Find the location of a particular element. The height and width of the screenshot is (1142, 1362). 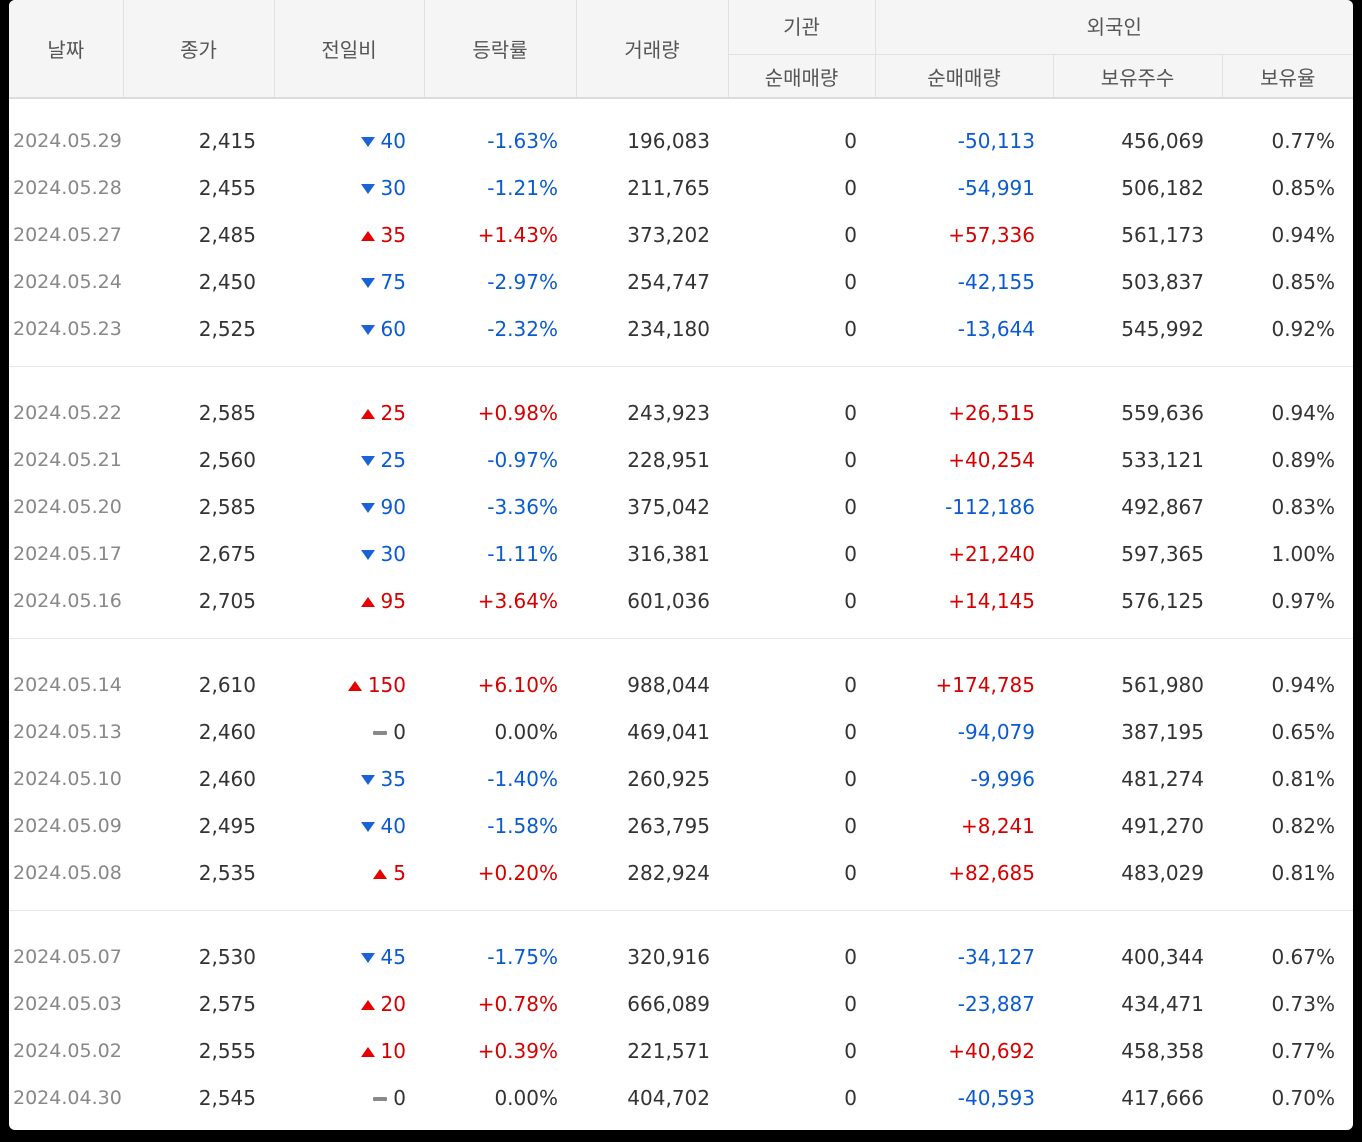

date-cell: 2024.05.08 is located at coordinates (67, 872).